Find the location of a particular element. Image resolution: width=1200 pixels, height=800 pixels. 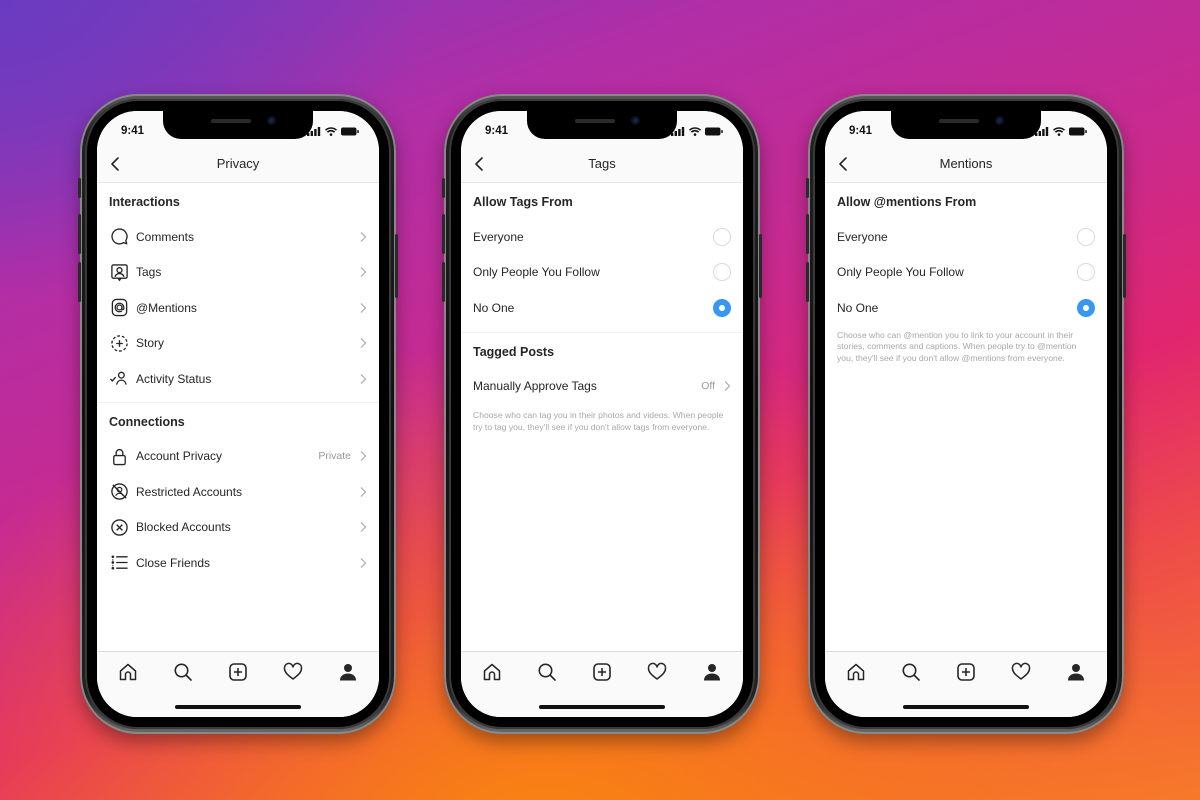

item-label: @Mentions is located at coordinates (166, 307).